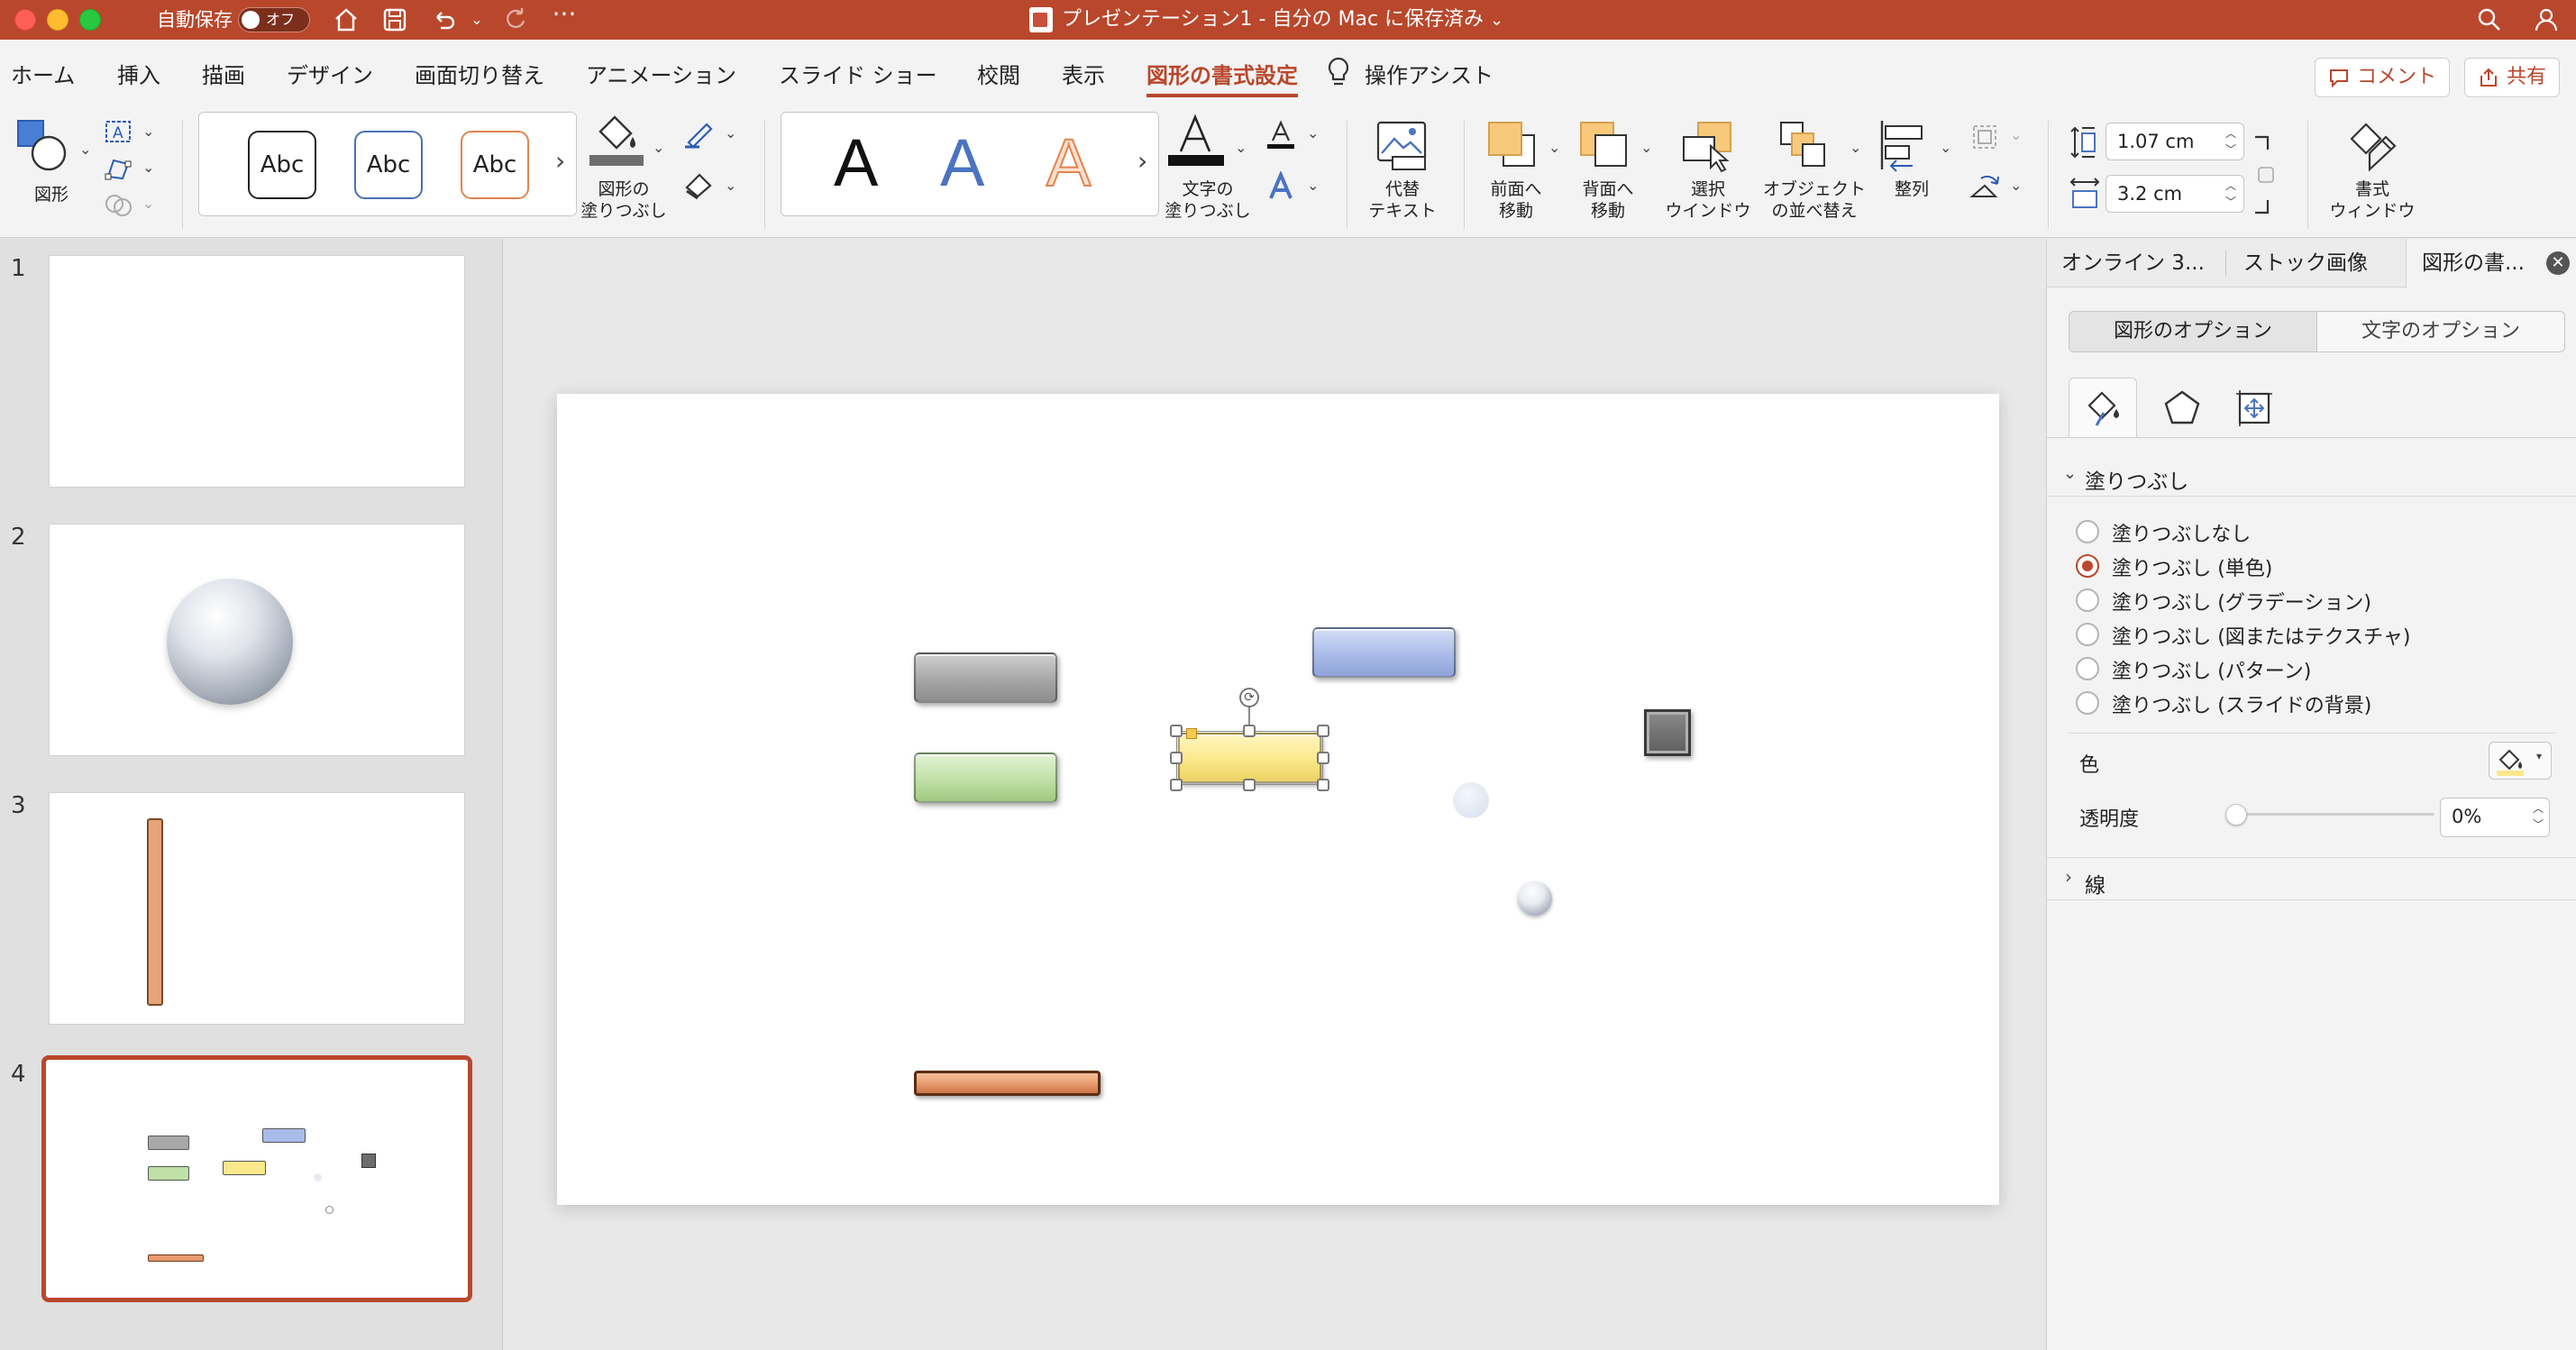  What do you see at coordinates (395, 22) in the screenshot?
I see `save-icon` at bounding box center [395, 22].